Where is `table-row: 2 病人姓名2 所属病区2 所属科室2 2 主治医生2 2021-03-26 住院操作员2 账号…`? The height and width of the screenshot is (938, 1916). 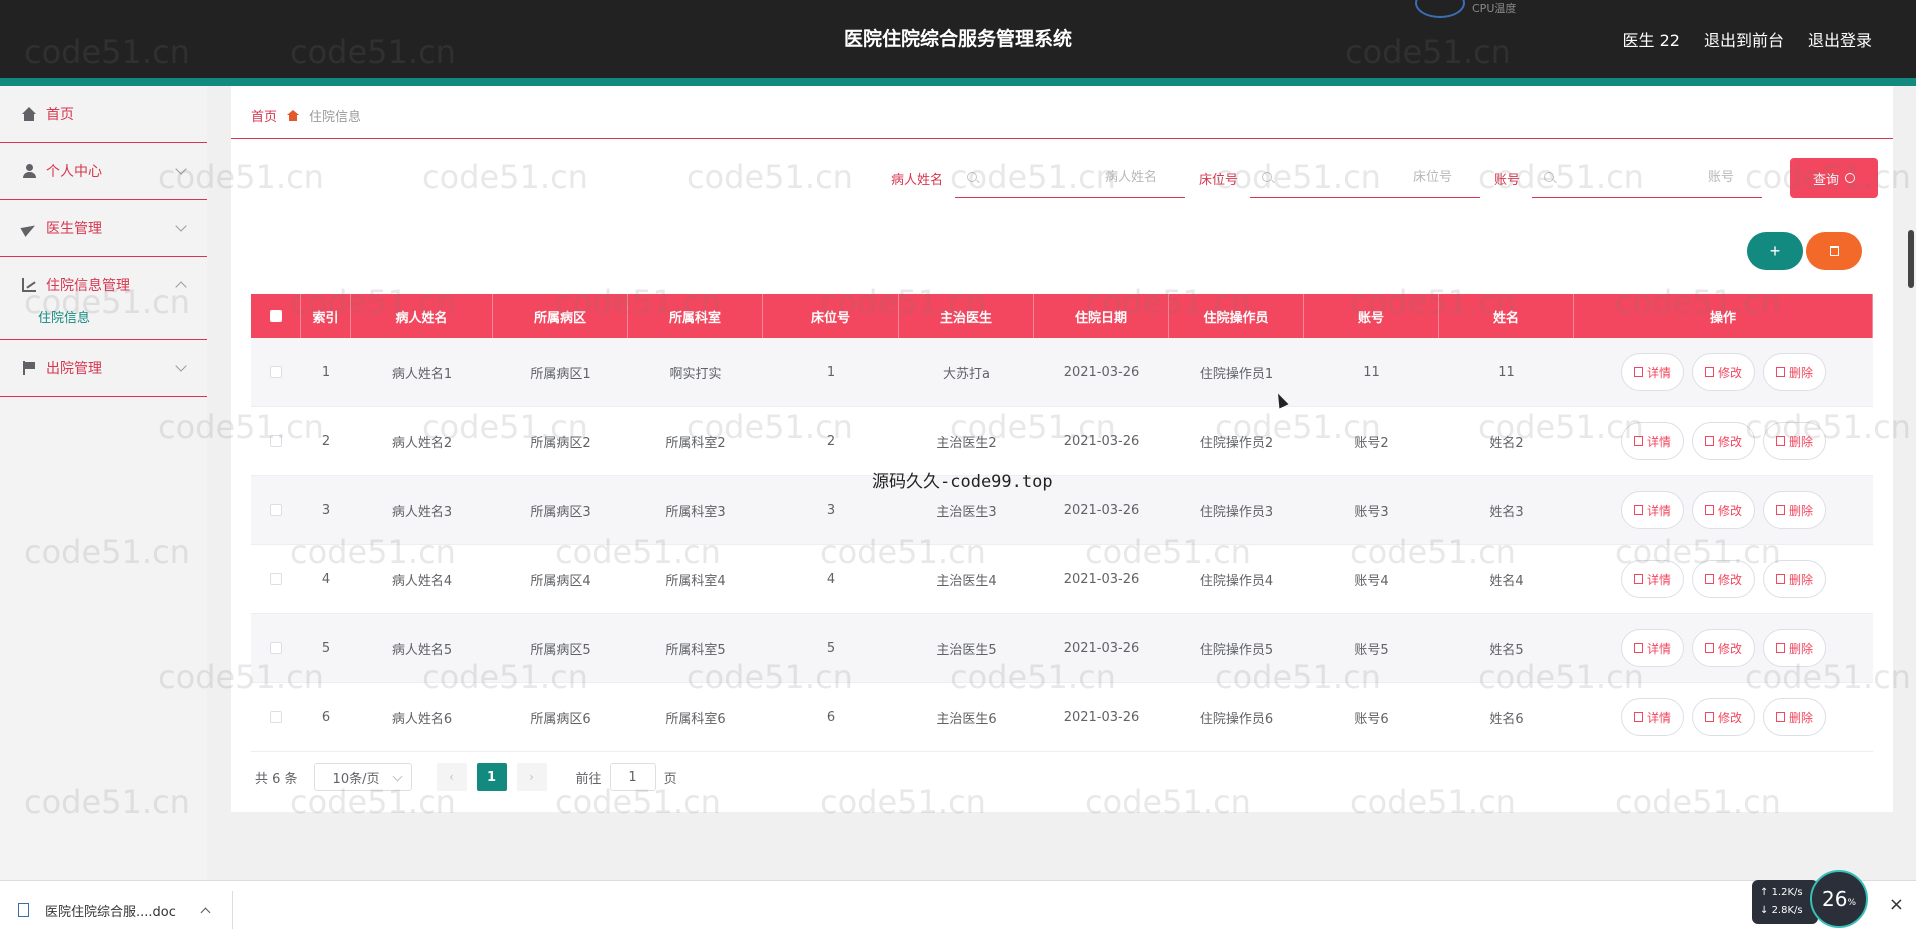 table-row: 2 病人姓名2 所属病区2 所属科室2 2 主治医生2 2021-03-26 住院操作员2 账号… is located at coordinates (1062, 441).